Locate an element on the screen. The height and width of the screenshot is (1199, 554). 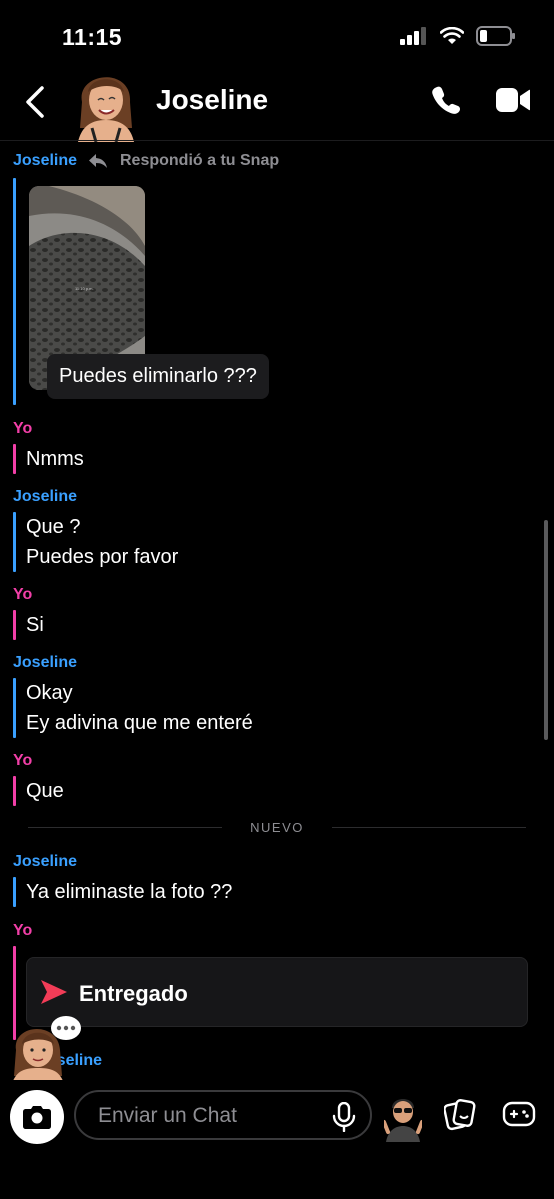
reply-icon is located at coordinates (98, 161).